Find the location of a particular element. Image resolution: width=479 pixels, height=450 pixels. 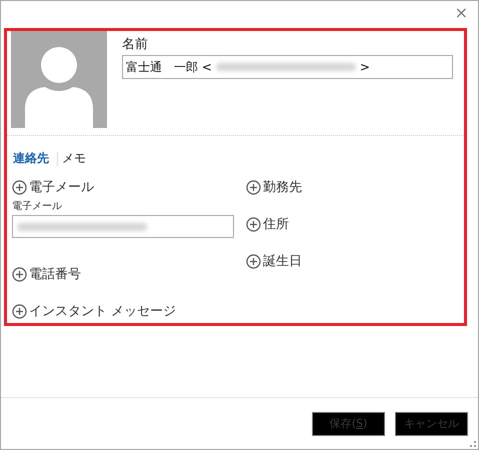

add-field-button: 誕生日 is located at coordinates (274, 261).